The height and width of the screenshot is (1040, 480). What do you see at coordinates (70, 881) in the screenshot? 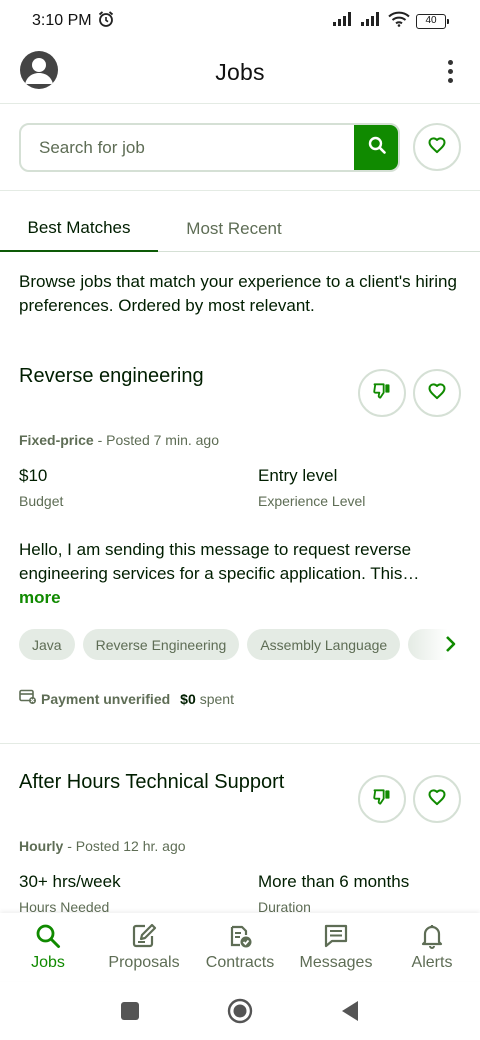
I see `hours-needed-value: 30+ hrs/week` at bounding box center [70, 881].